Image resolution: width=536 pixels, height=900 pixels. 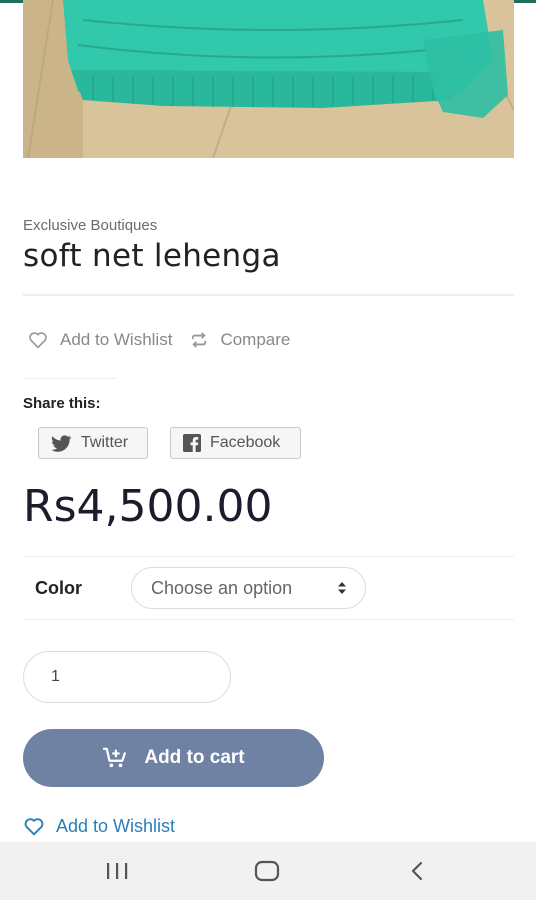 I want to click on wishlist-compare-row: Add to Wishlist Compare, so click(x=159, y=340).